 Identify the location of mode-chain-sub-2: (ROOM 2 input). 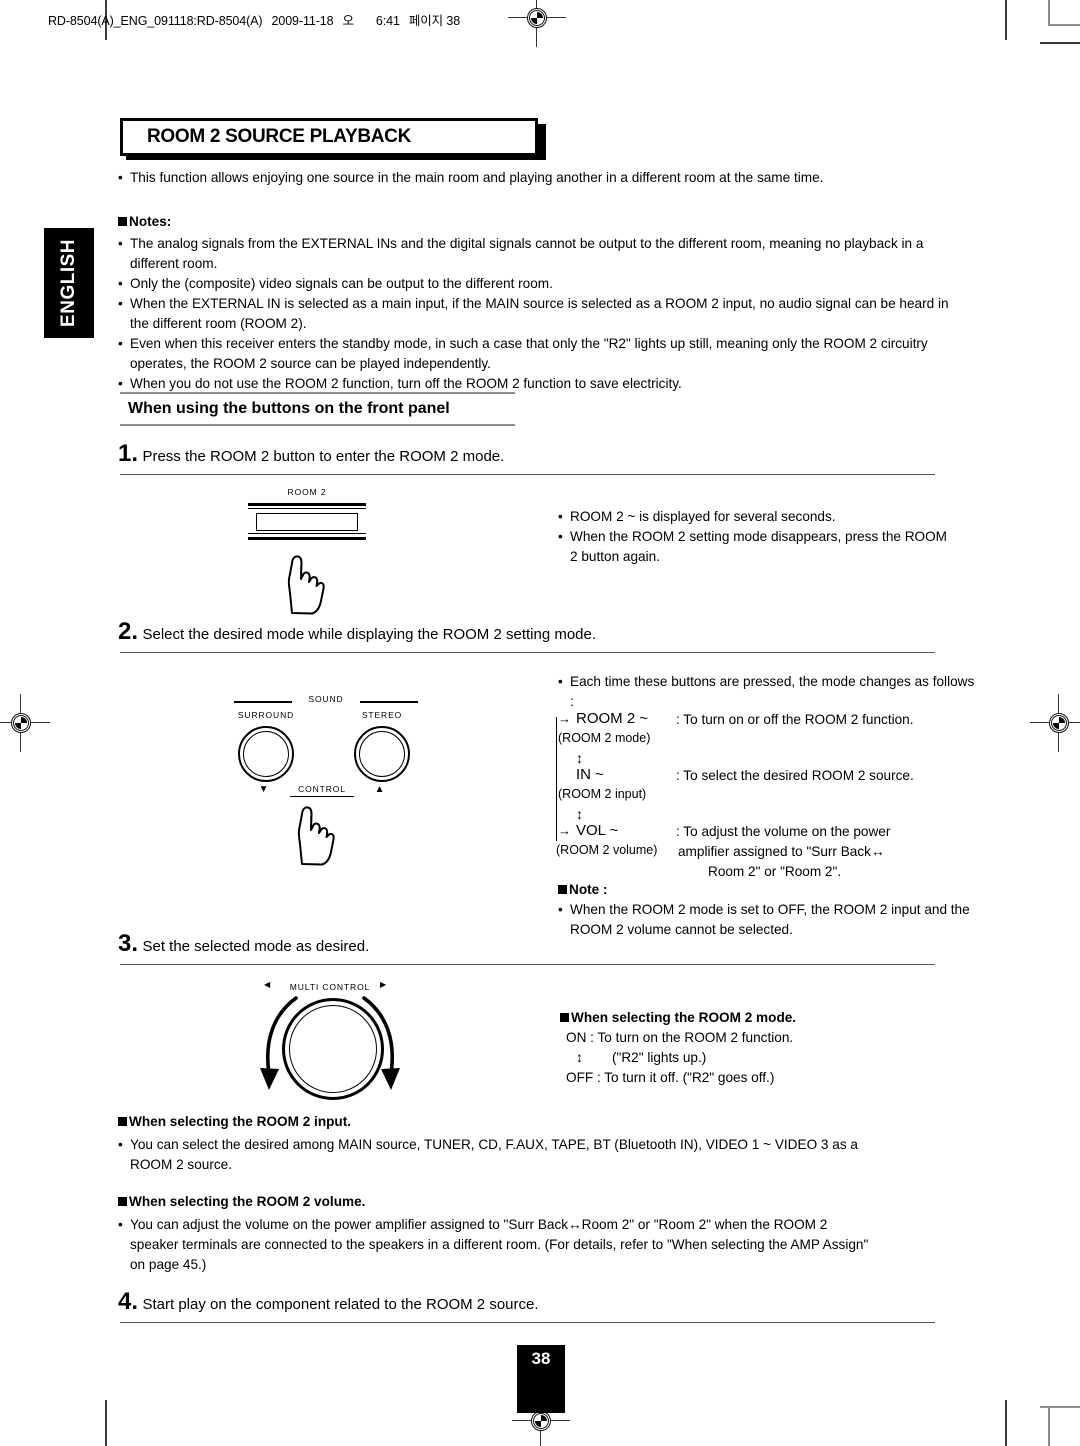
(602, 794).